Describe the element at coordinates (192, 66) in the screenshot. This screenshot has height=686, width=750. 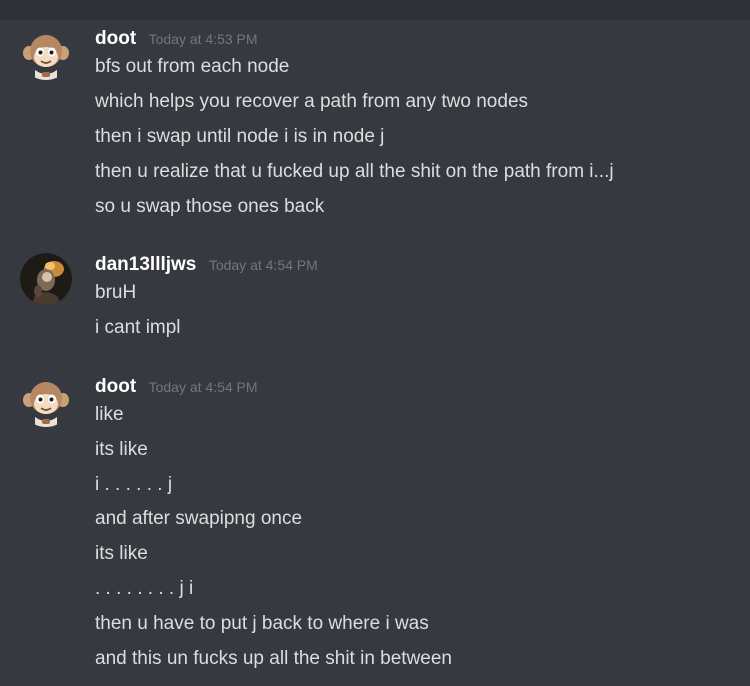
I see `message-text: bfs out from each node` at that location.